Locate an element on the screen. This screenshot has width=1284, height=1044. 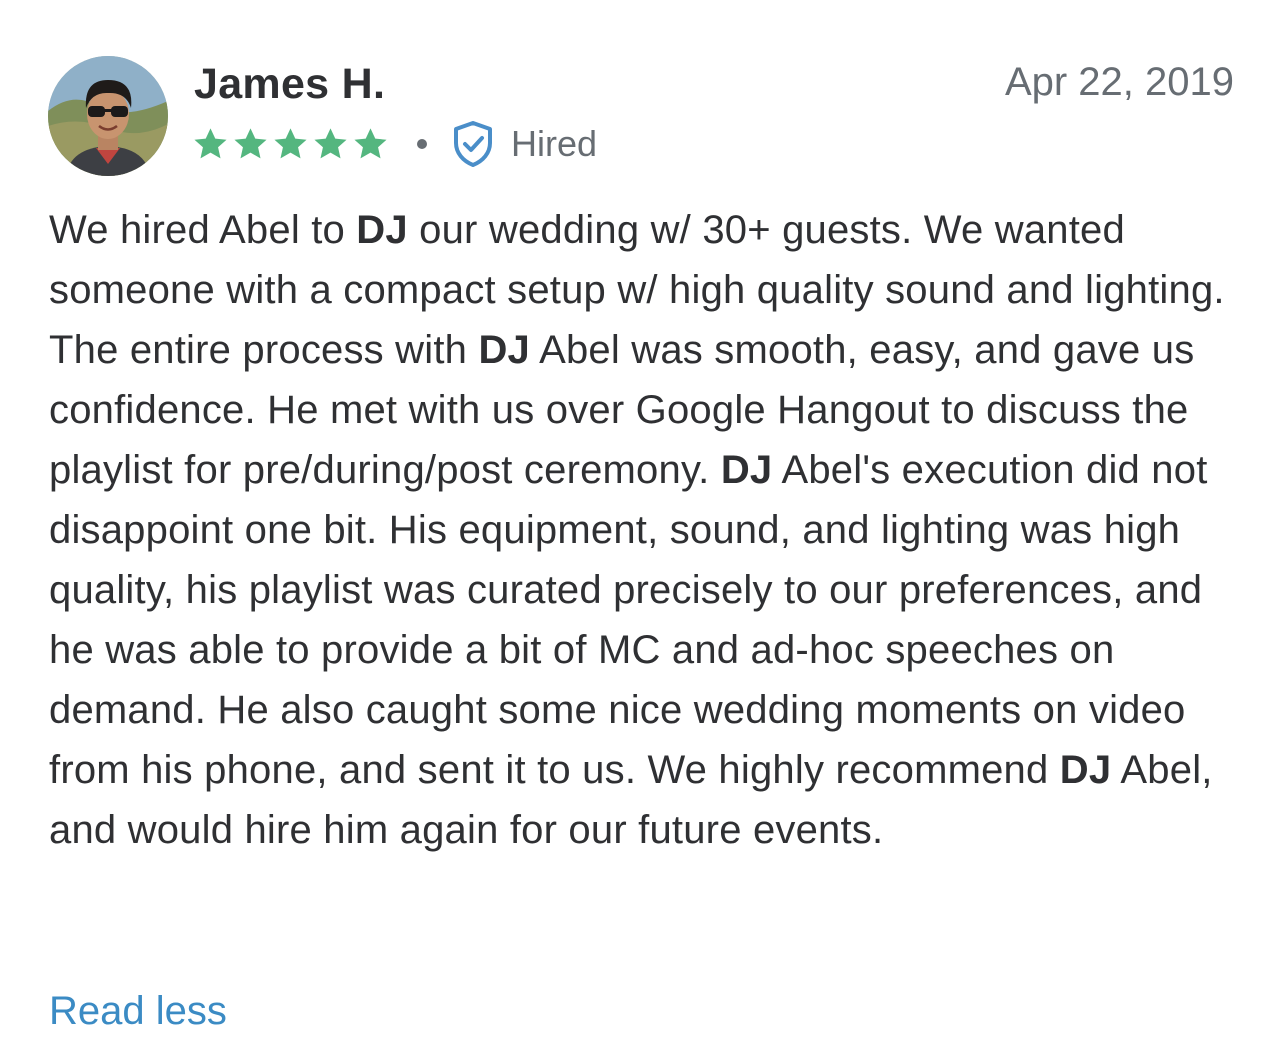
review-meta: Hired is located at coordinates (394, 144).